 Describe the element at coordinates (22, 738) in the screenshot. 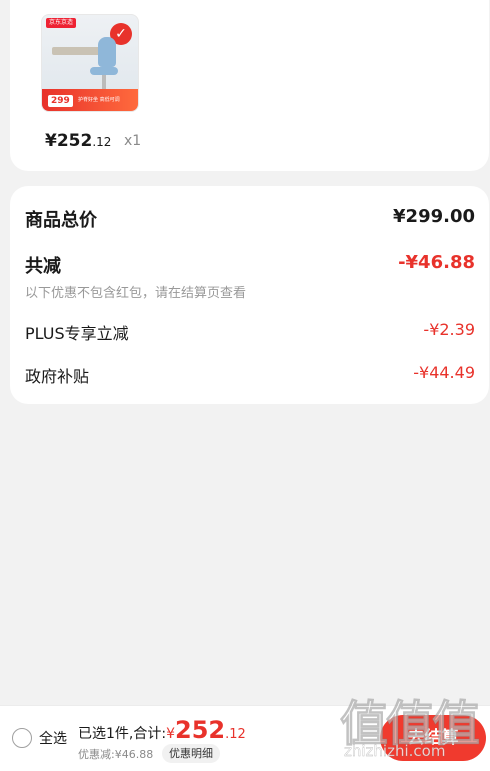

I see `select-all-radio` at that location.